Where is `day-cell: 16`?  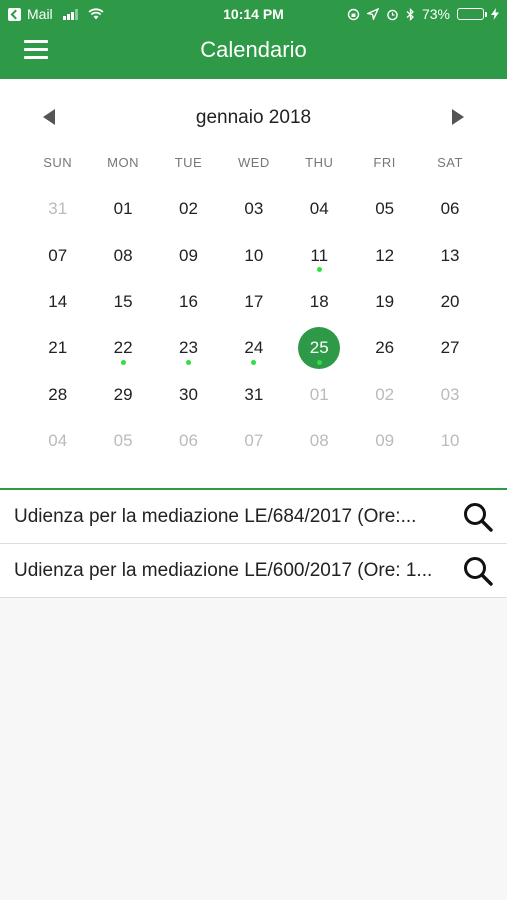 day-cell: 16 is located at coordinates (188, 302).